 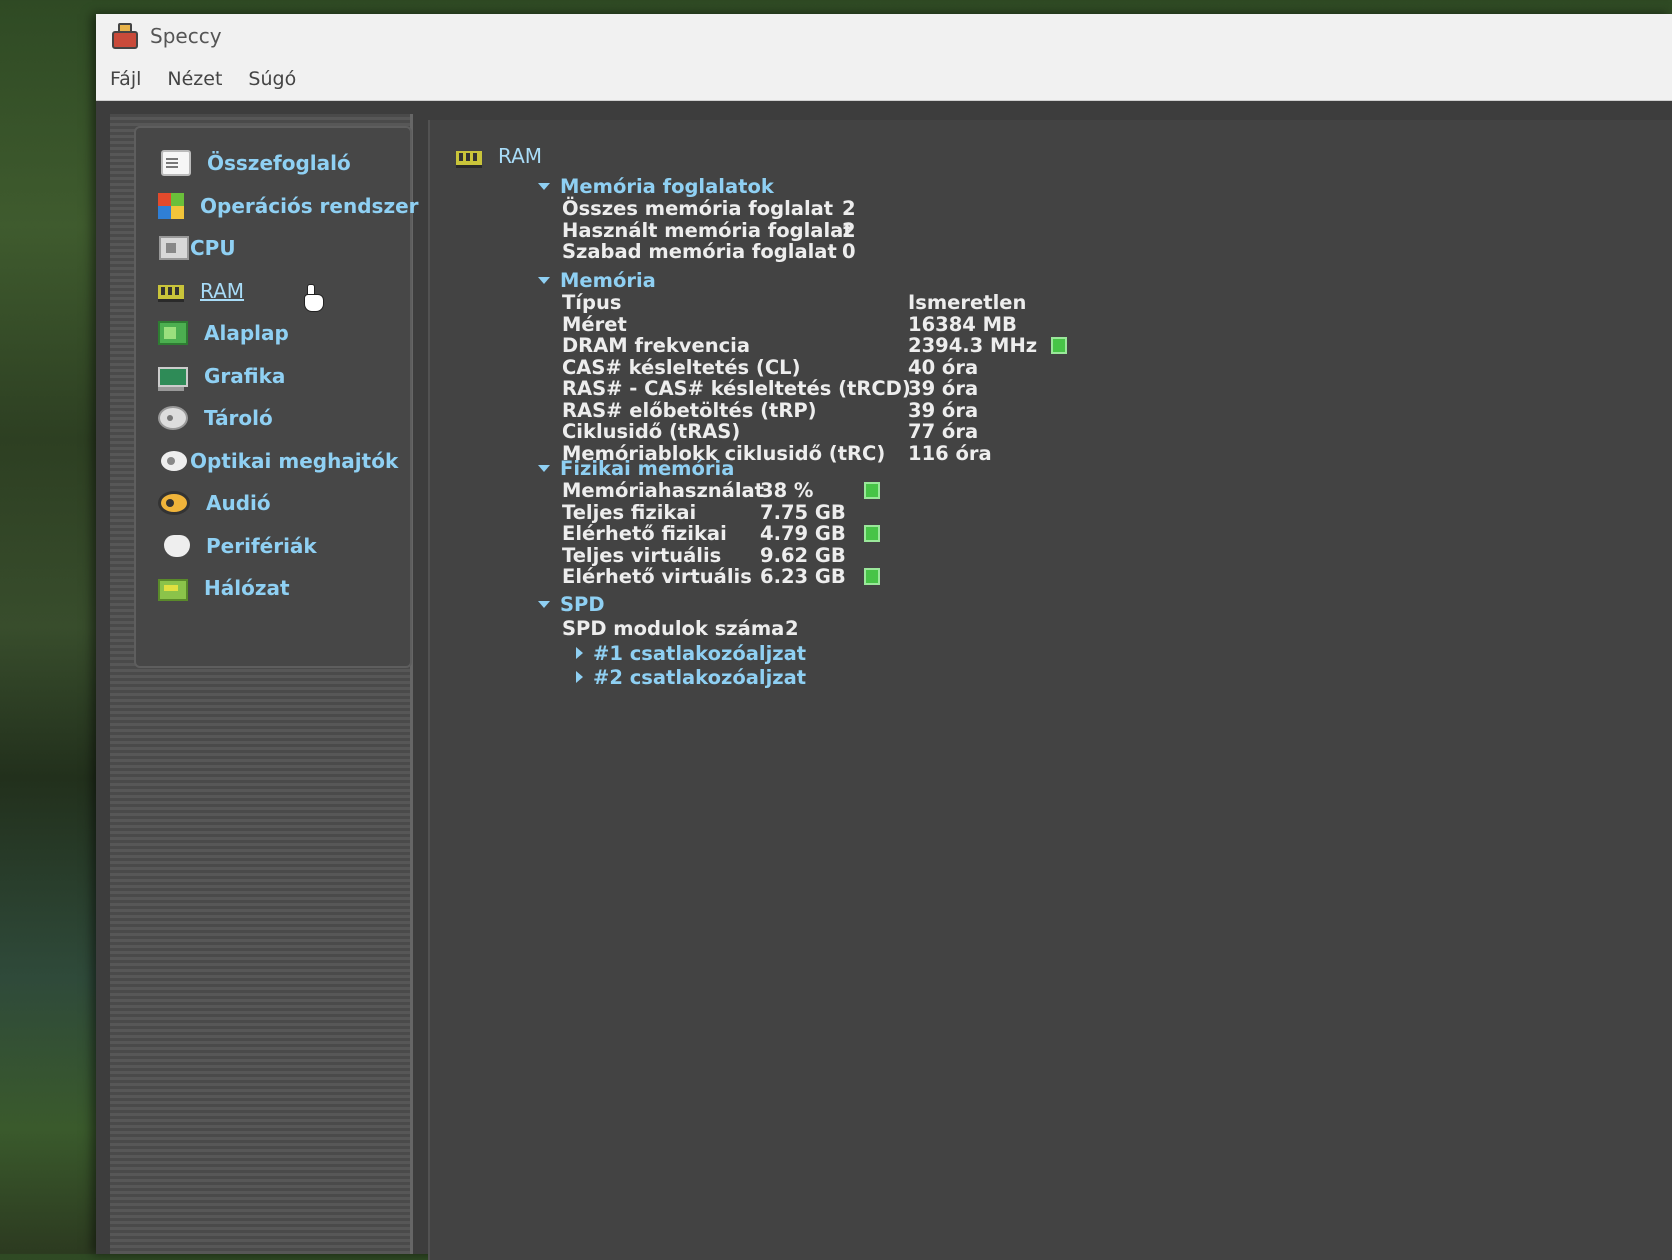 What do you see at coordinates (663, 491) in the screenshot?
I see `info-key: Memóriahasználat` at bounding box center [663, 491].